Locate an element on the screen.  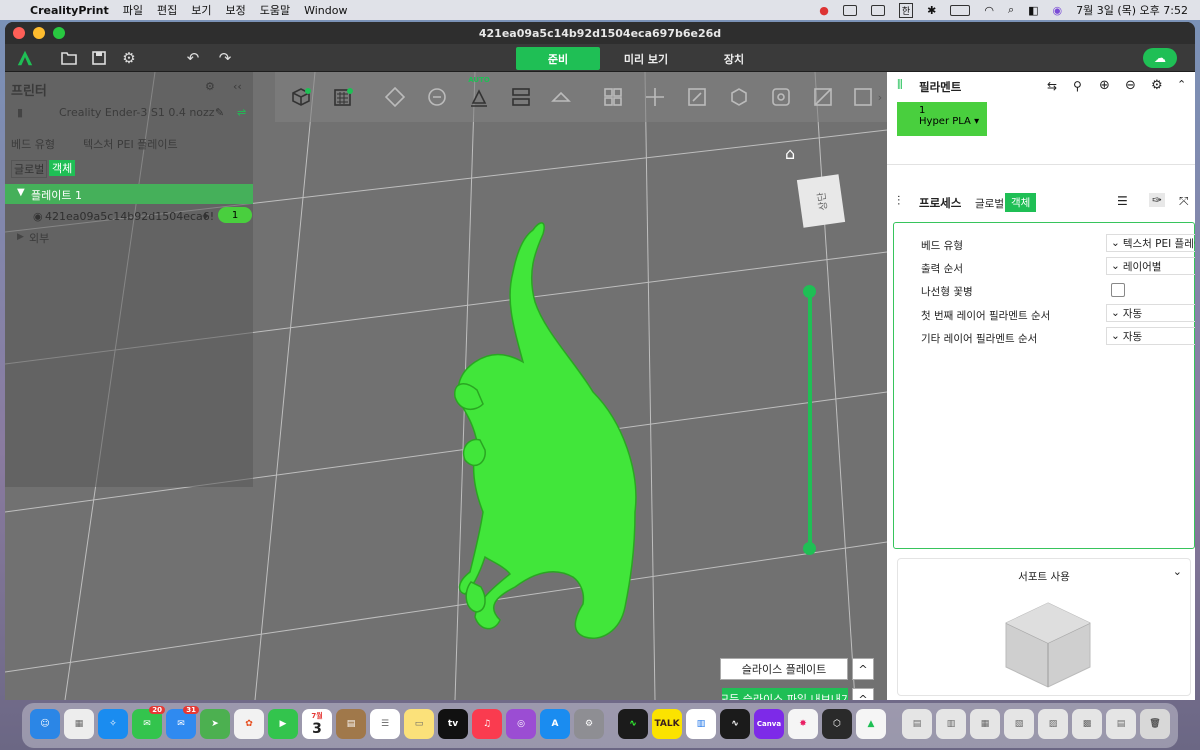
cougar-model is located at coordinates (550, 432).